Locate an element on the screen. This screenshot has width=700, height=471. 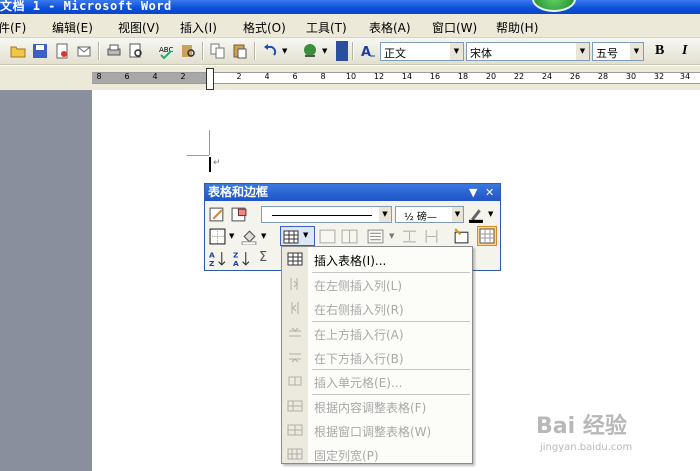
menu-item-insert-column-left: 在左侧插入列(L) is located at coordinates (377, 284).